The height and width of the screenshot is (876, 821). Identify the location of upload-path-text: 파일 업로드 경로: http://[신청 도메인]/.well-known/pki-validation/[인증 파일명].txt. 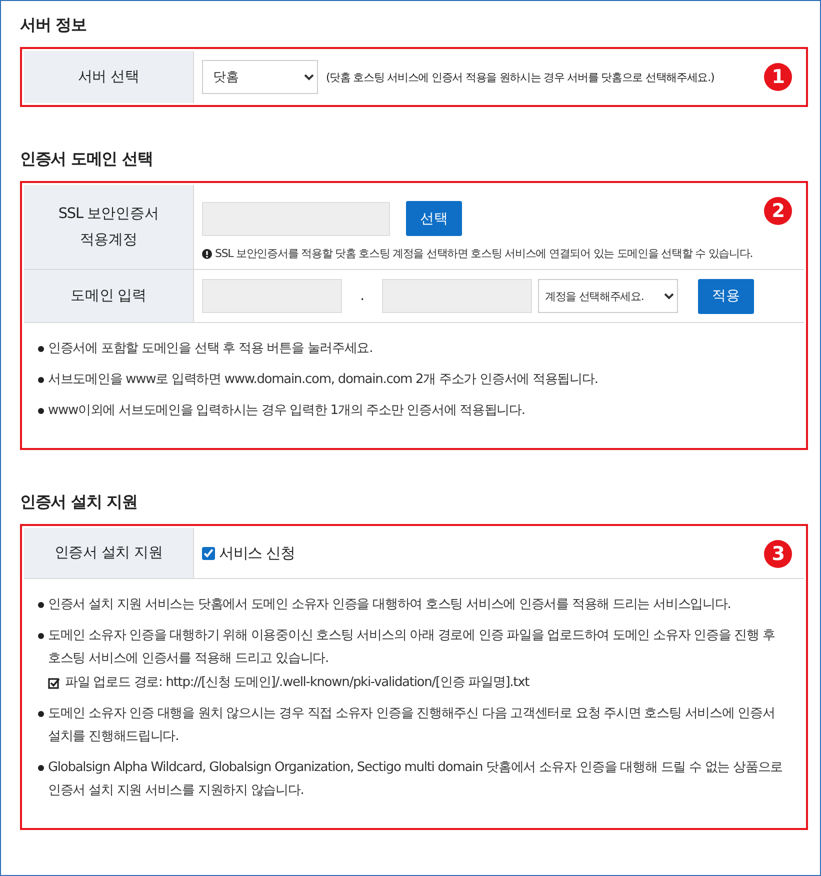
(297, 683).